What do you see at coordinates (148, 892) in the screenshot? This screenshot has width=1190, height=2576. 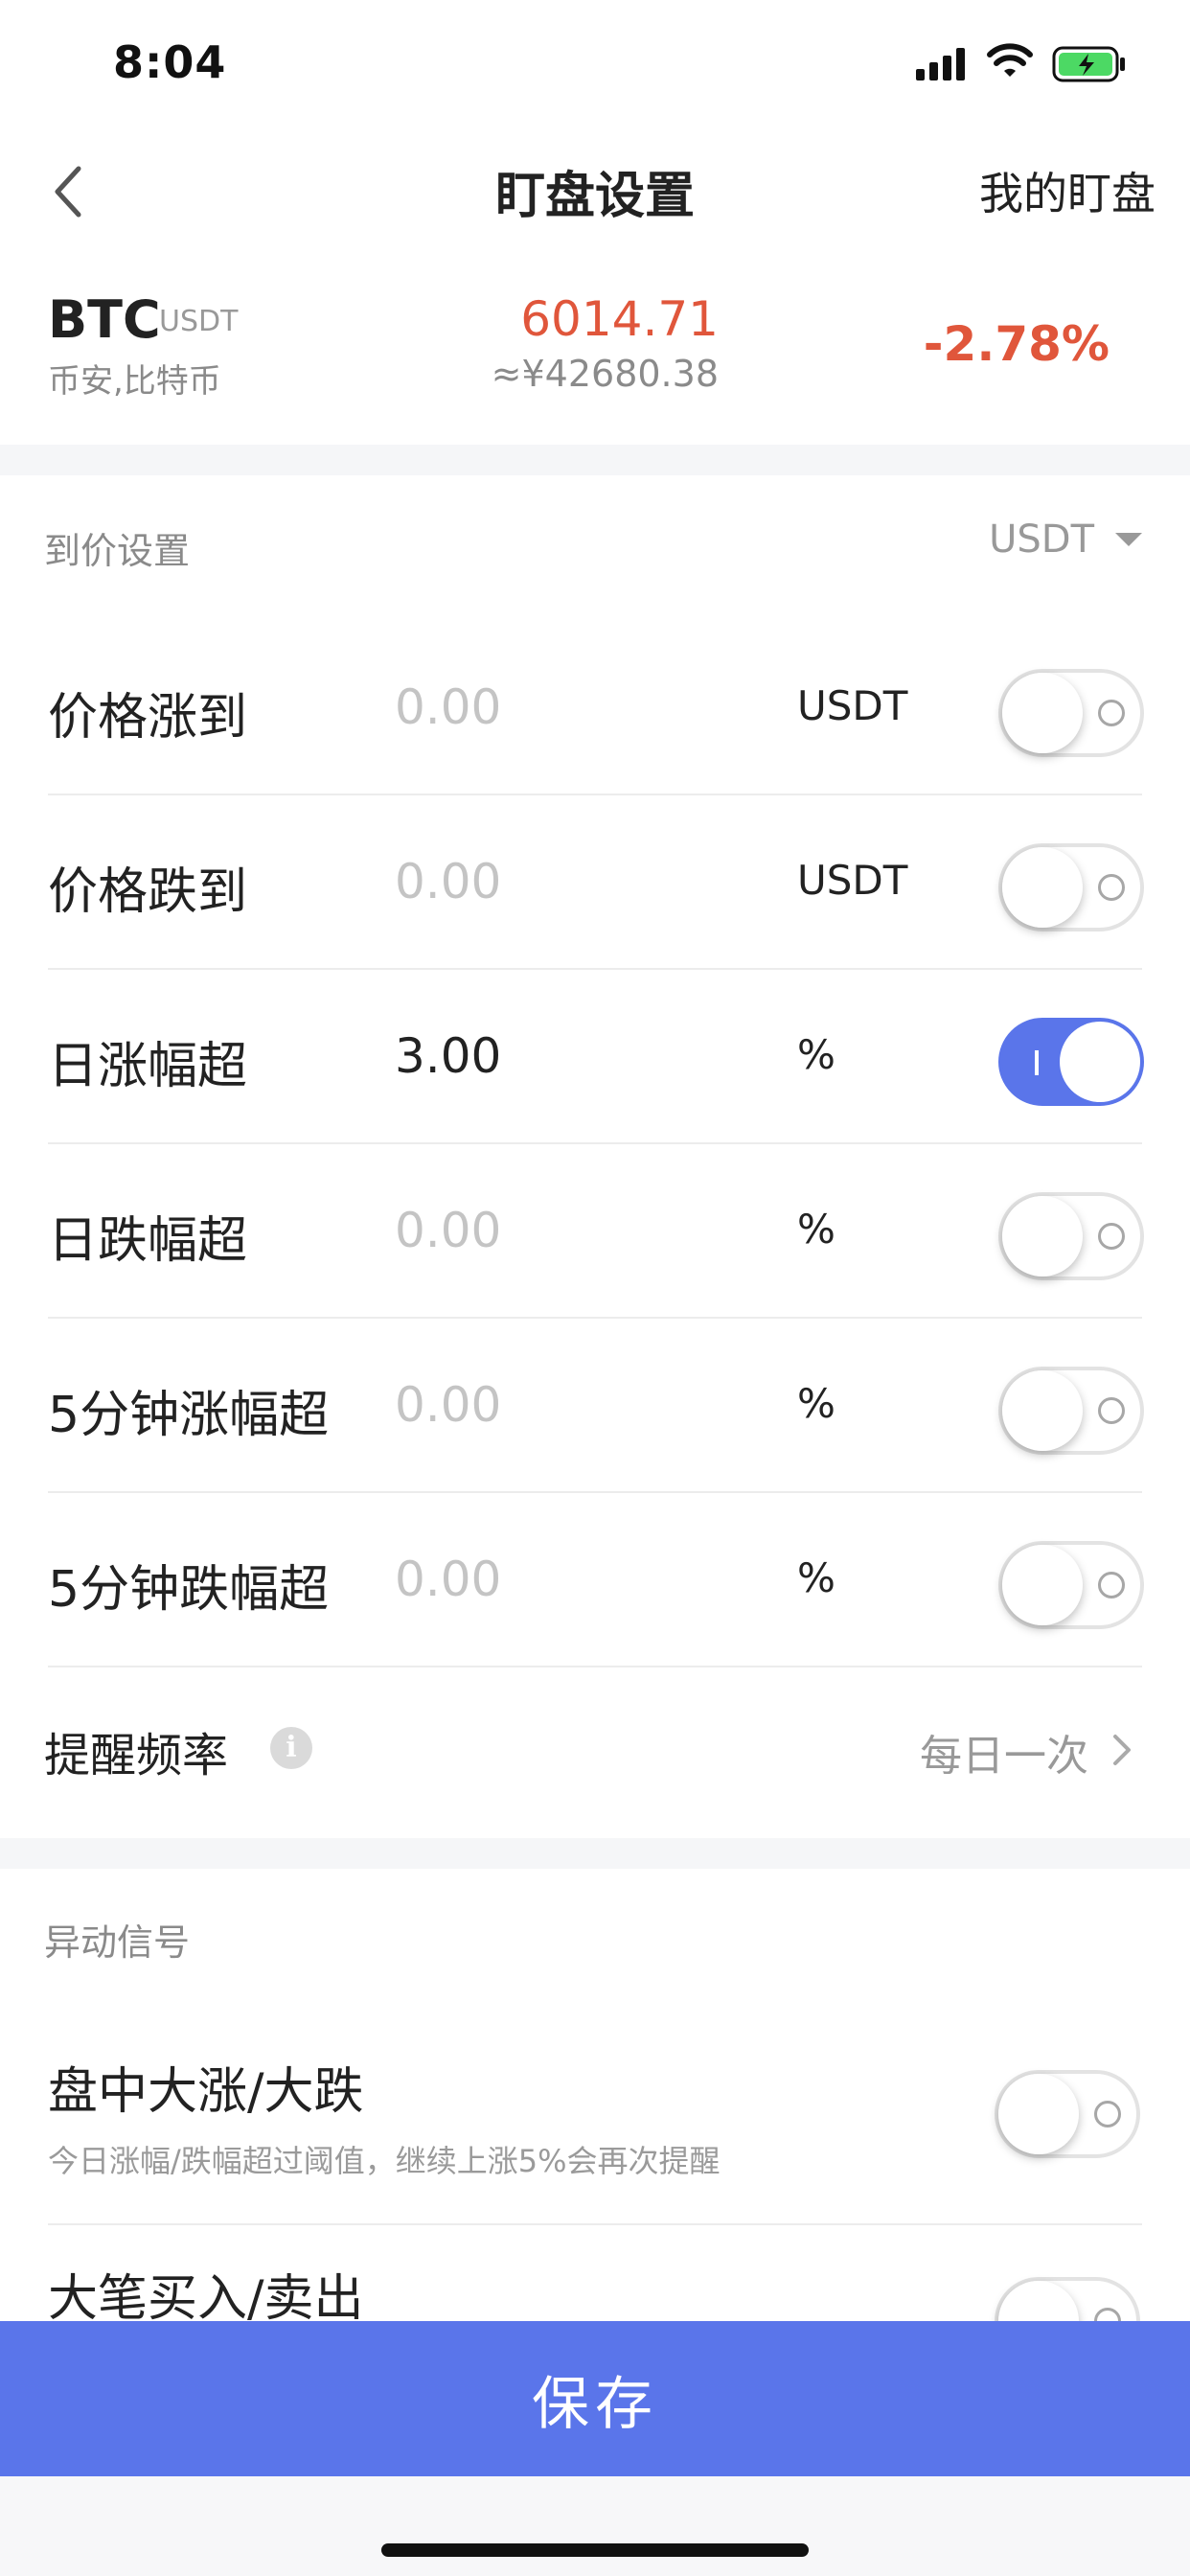 I see `alert-label: 价格跌到` at bounding box center [148, 892].